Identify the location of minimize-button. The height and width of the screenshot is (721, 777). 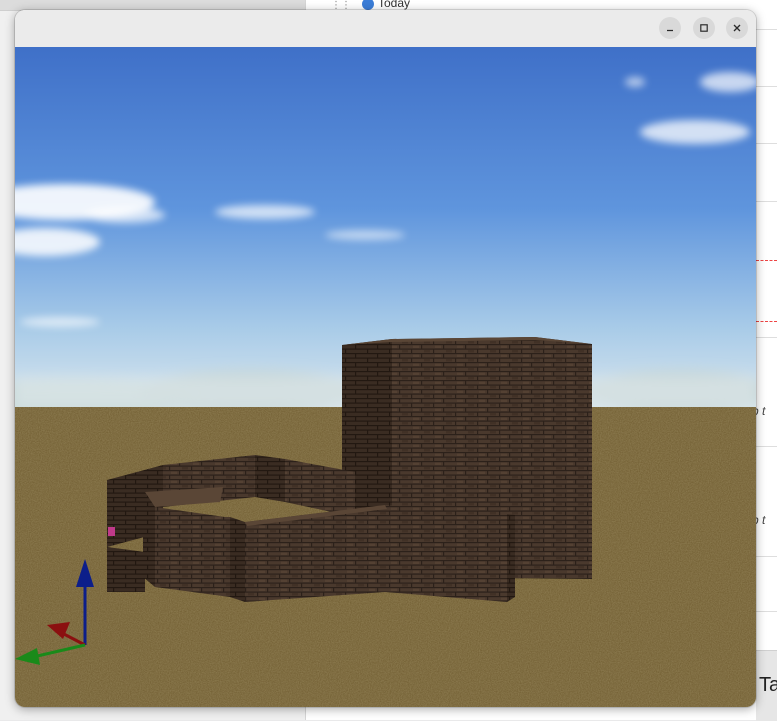
(670, 28).